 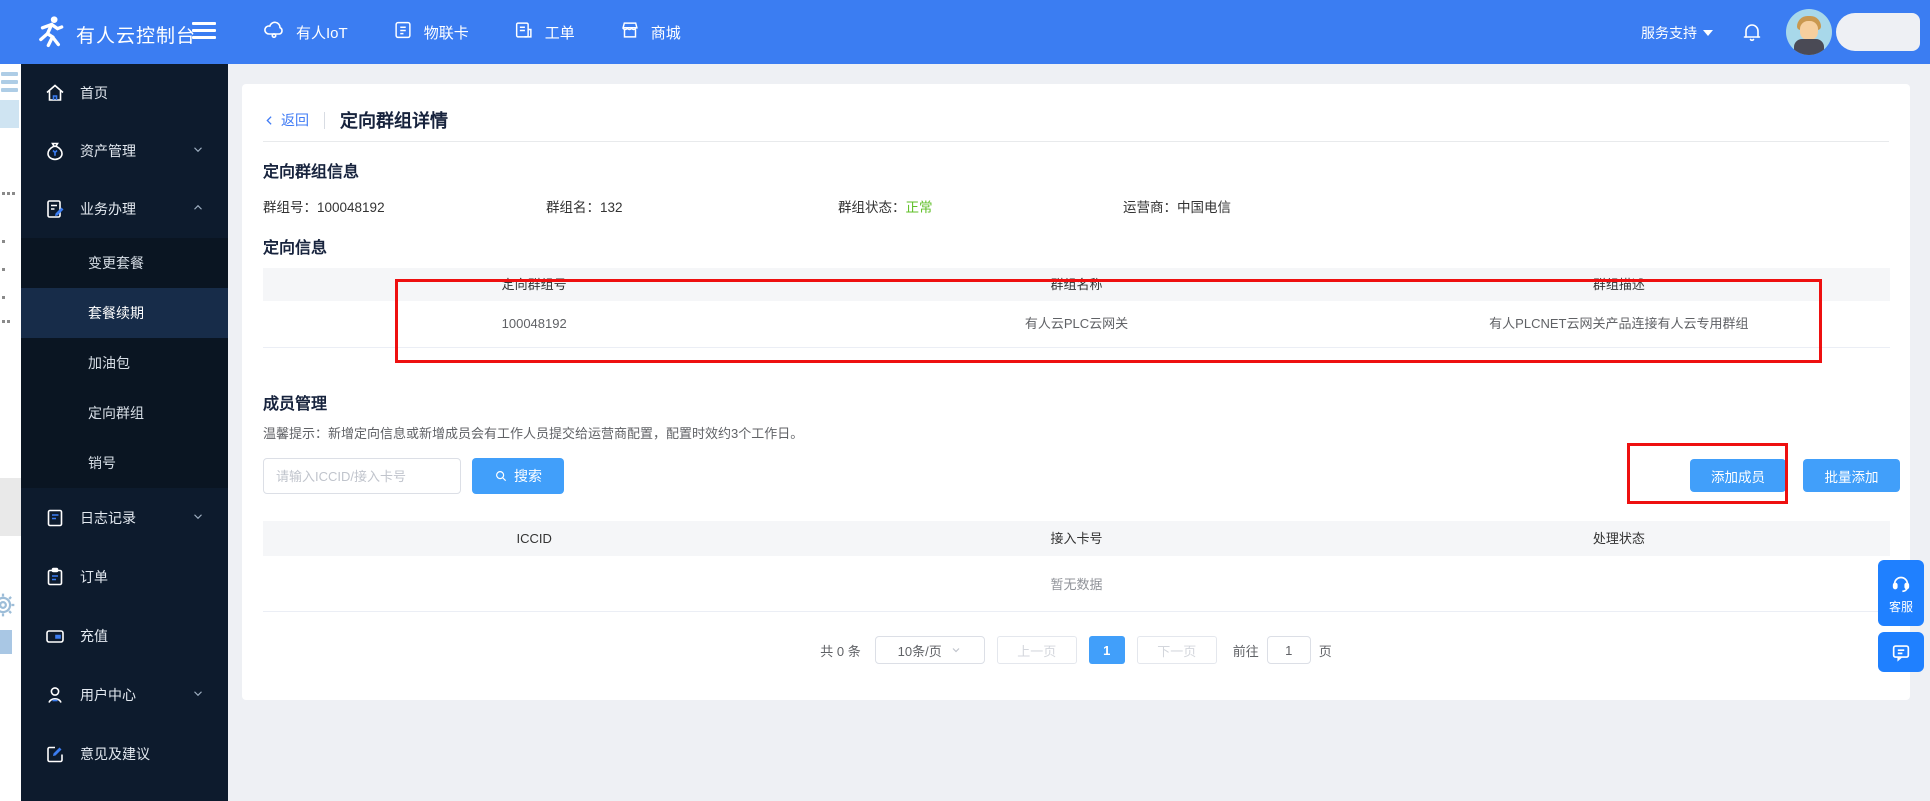 I want to click on sidebar-submenu-business: 变更套餐 套餐续期 加油包 定向群组 销号, so click(x=124, y=363).